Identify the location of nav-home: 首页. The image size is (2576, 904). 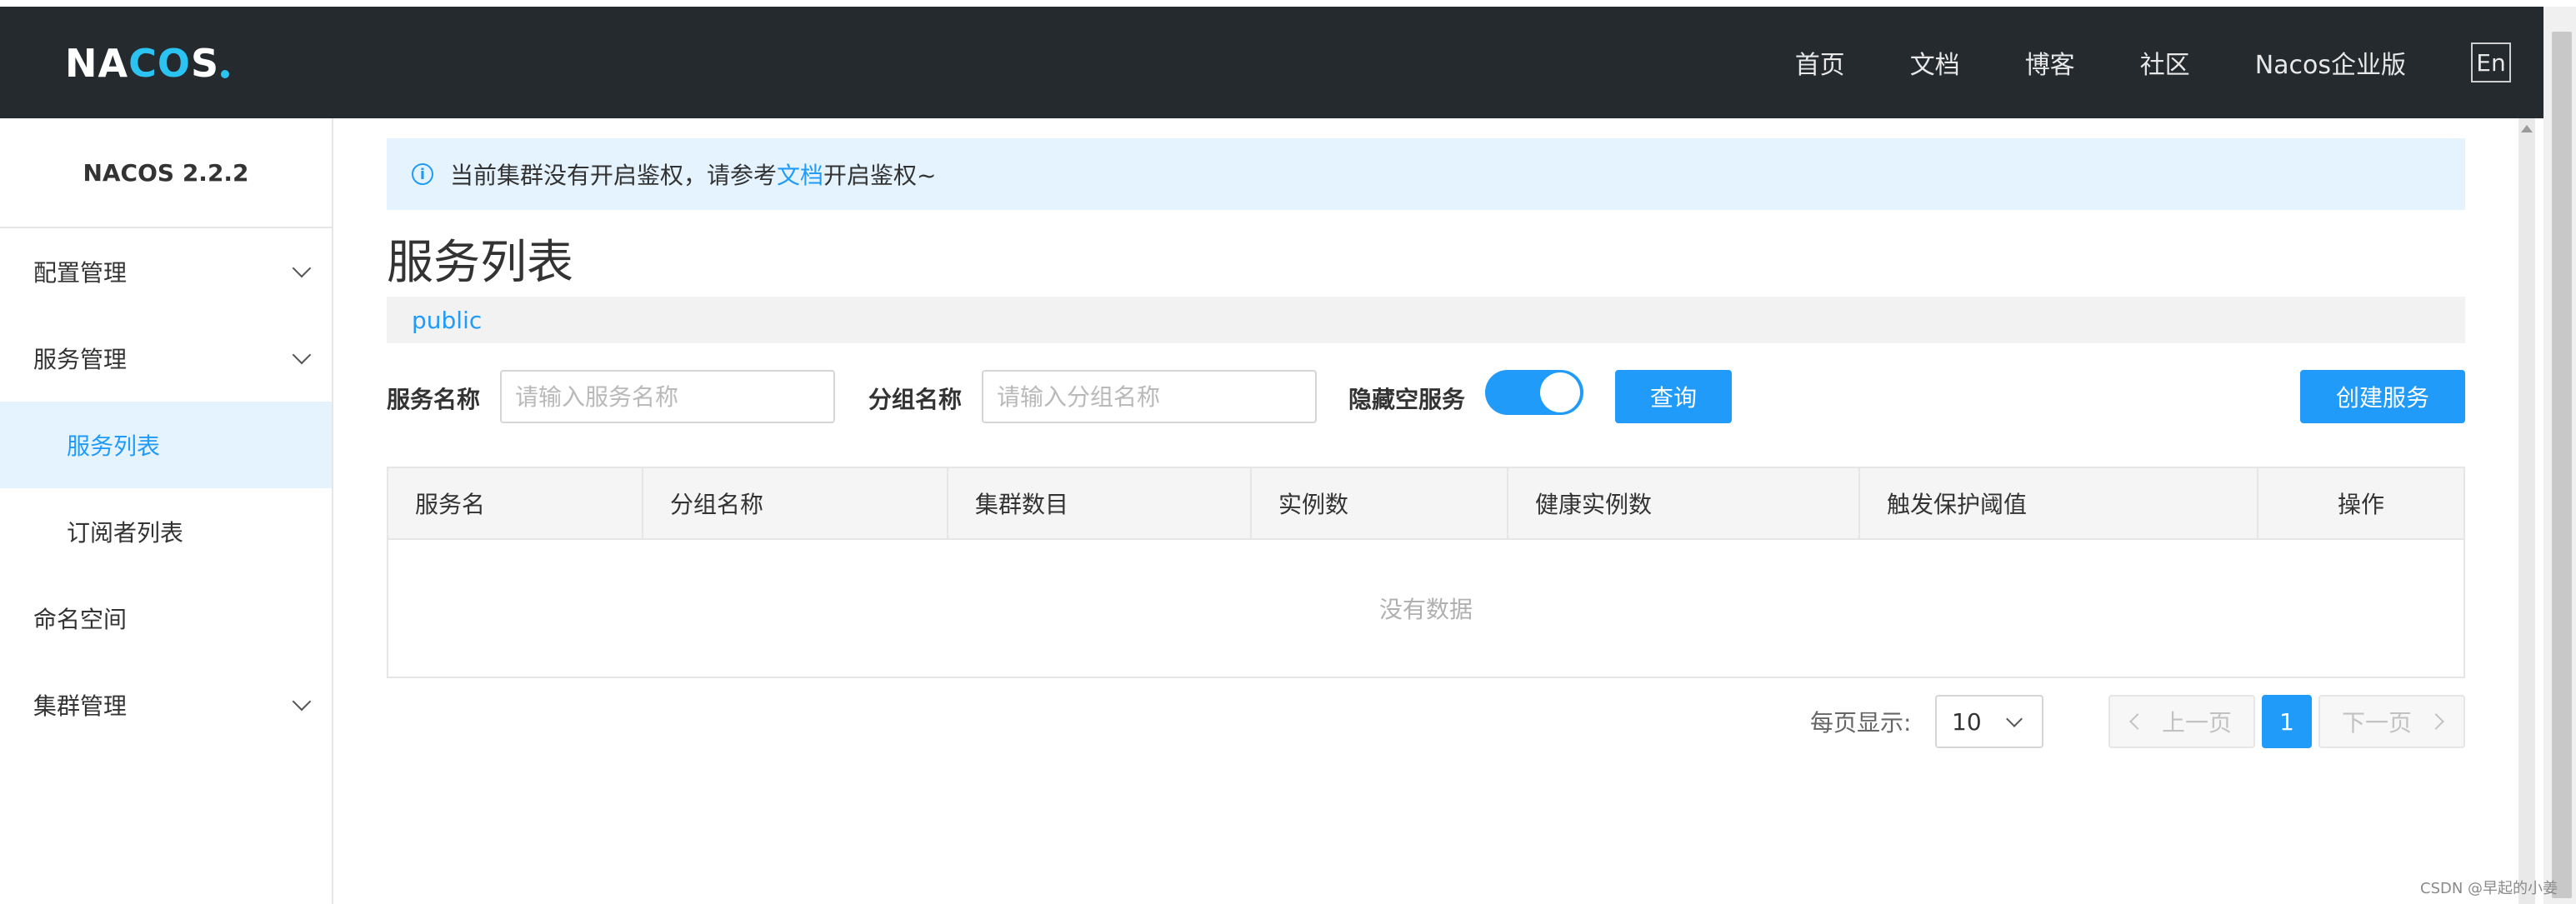
(1820, 63).